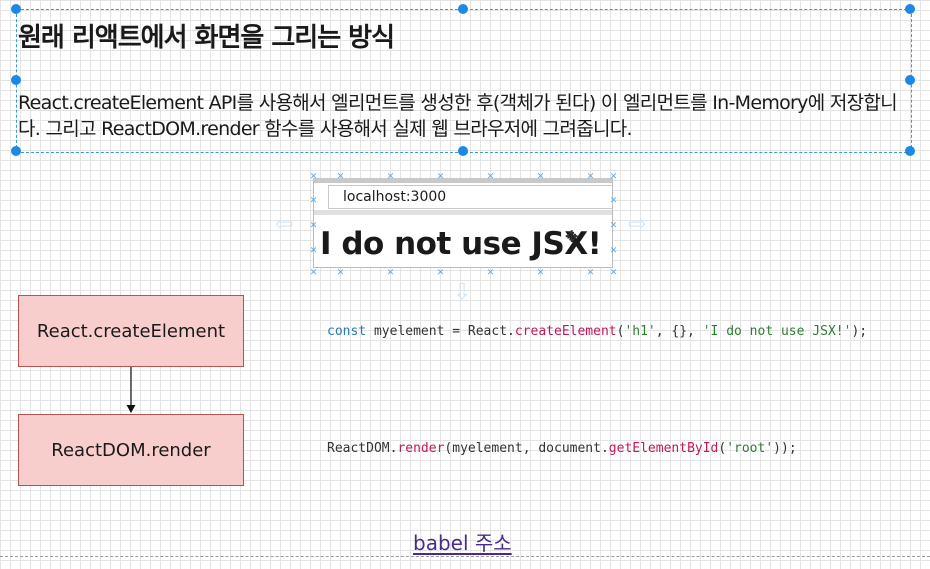 The height and width of the screenshot is (569, 930). What do you see at coordinates (440, 331) in the screenshot?
I see `code-text: myelement = React.` at bounding box center [440, 331].